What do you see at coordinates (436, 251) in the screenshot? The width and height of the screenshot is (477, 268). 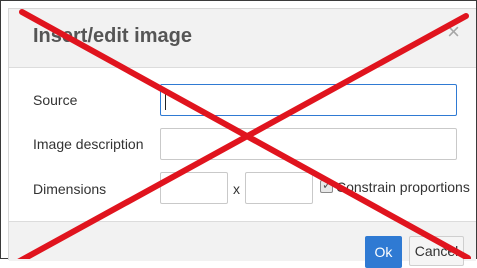 I see `cancel-button: Cancel` at bounding box center [436, 251].